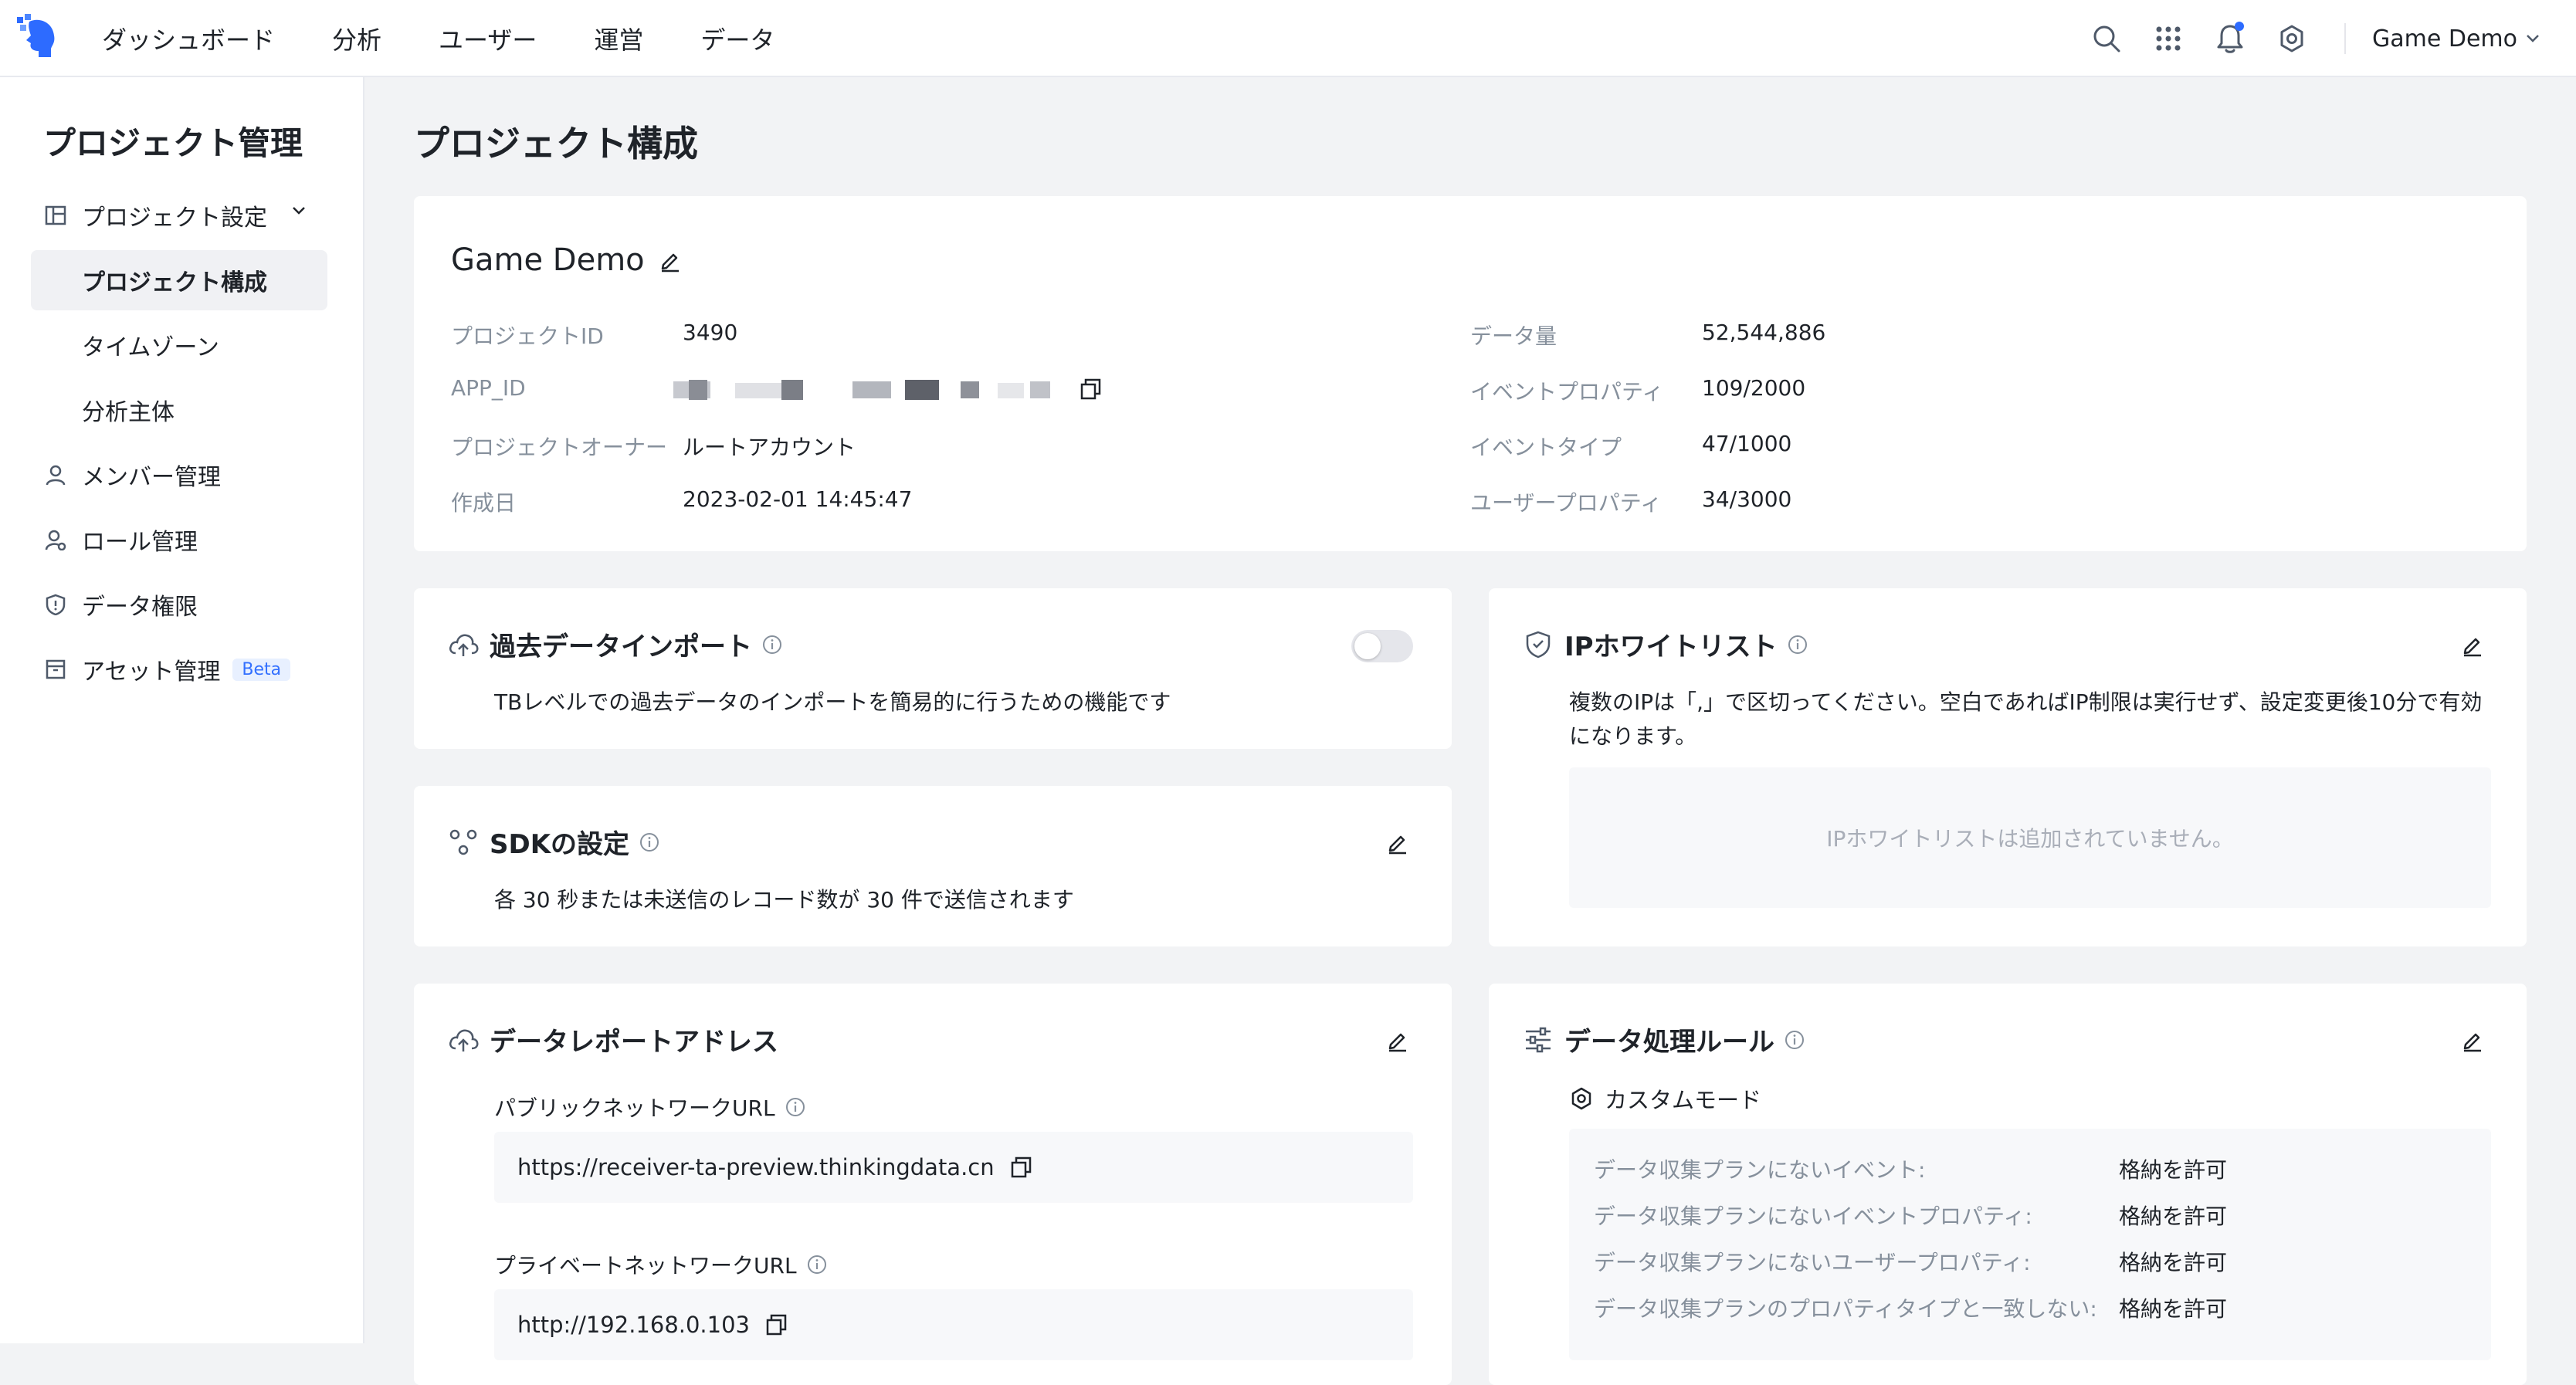 The width and height of the screenshot is (2576, 1385). I want to click on sidebar-item-timezone: タイムゾーン, so click(179, 345).